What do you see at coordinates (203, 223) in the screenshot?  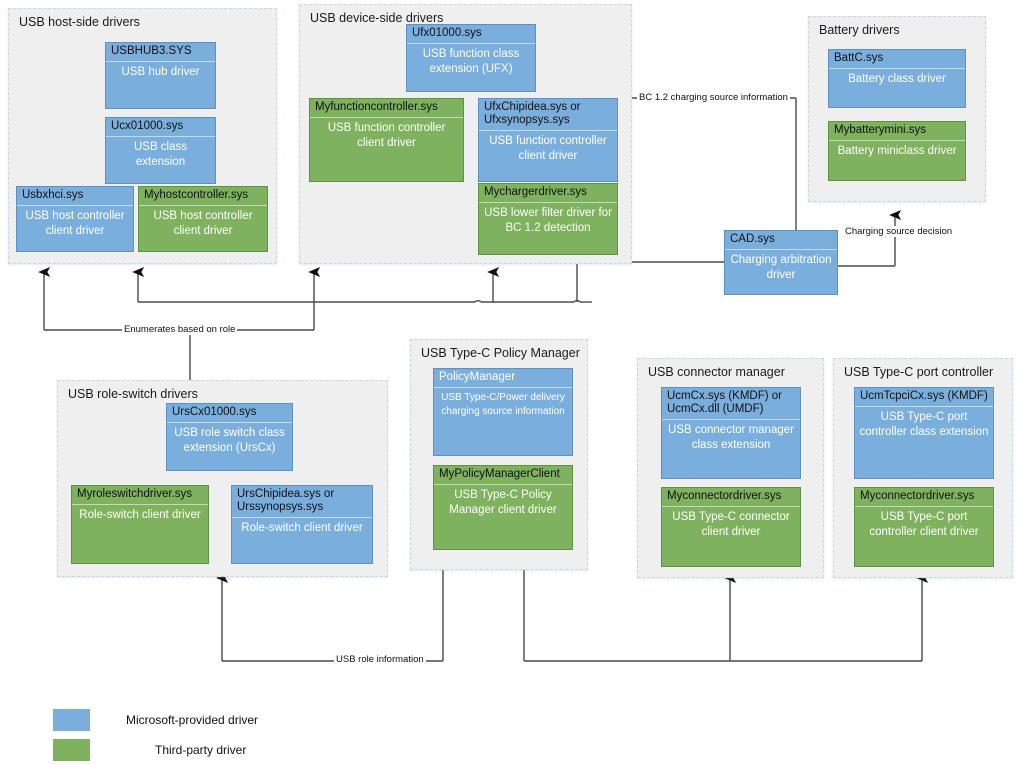 I see `box-body-myhostcontroller: USB host controller client driver` at bounding box center [203, 223].